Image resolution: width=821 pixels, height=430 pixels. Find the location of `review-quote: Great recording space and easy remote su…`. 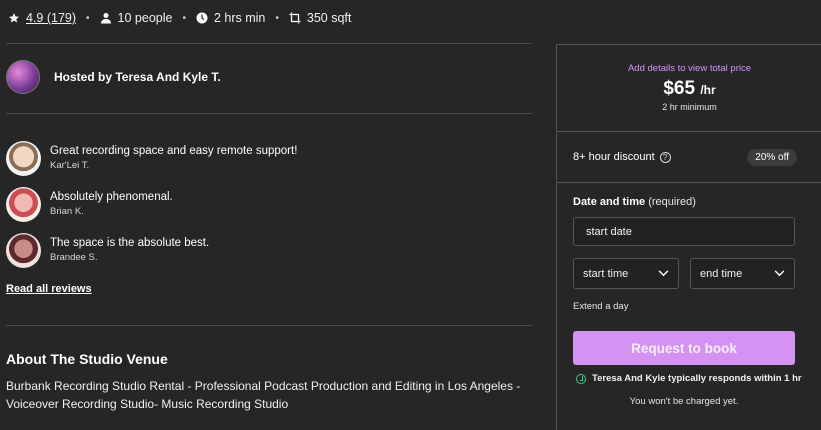

review-quote: Great recording space and easy remote su… is located at coordinates (174, 151).